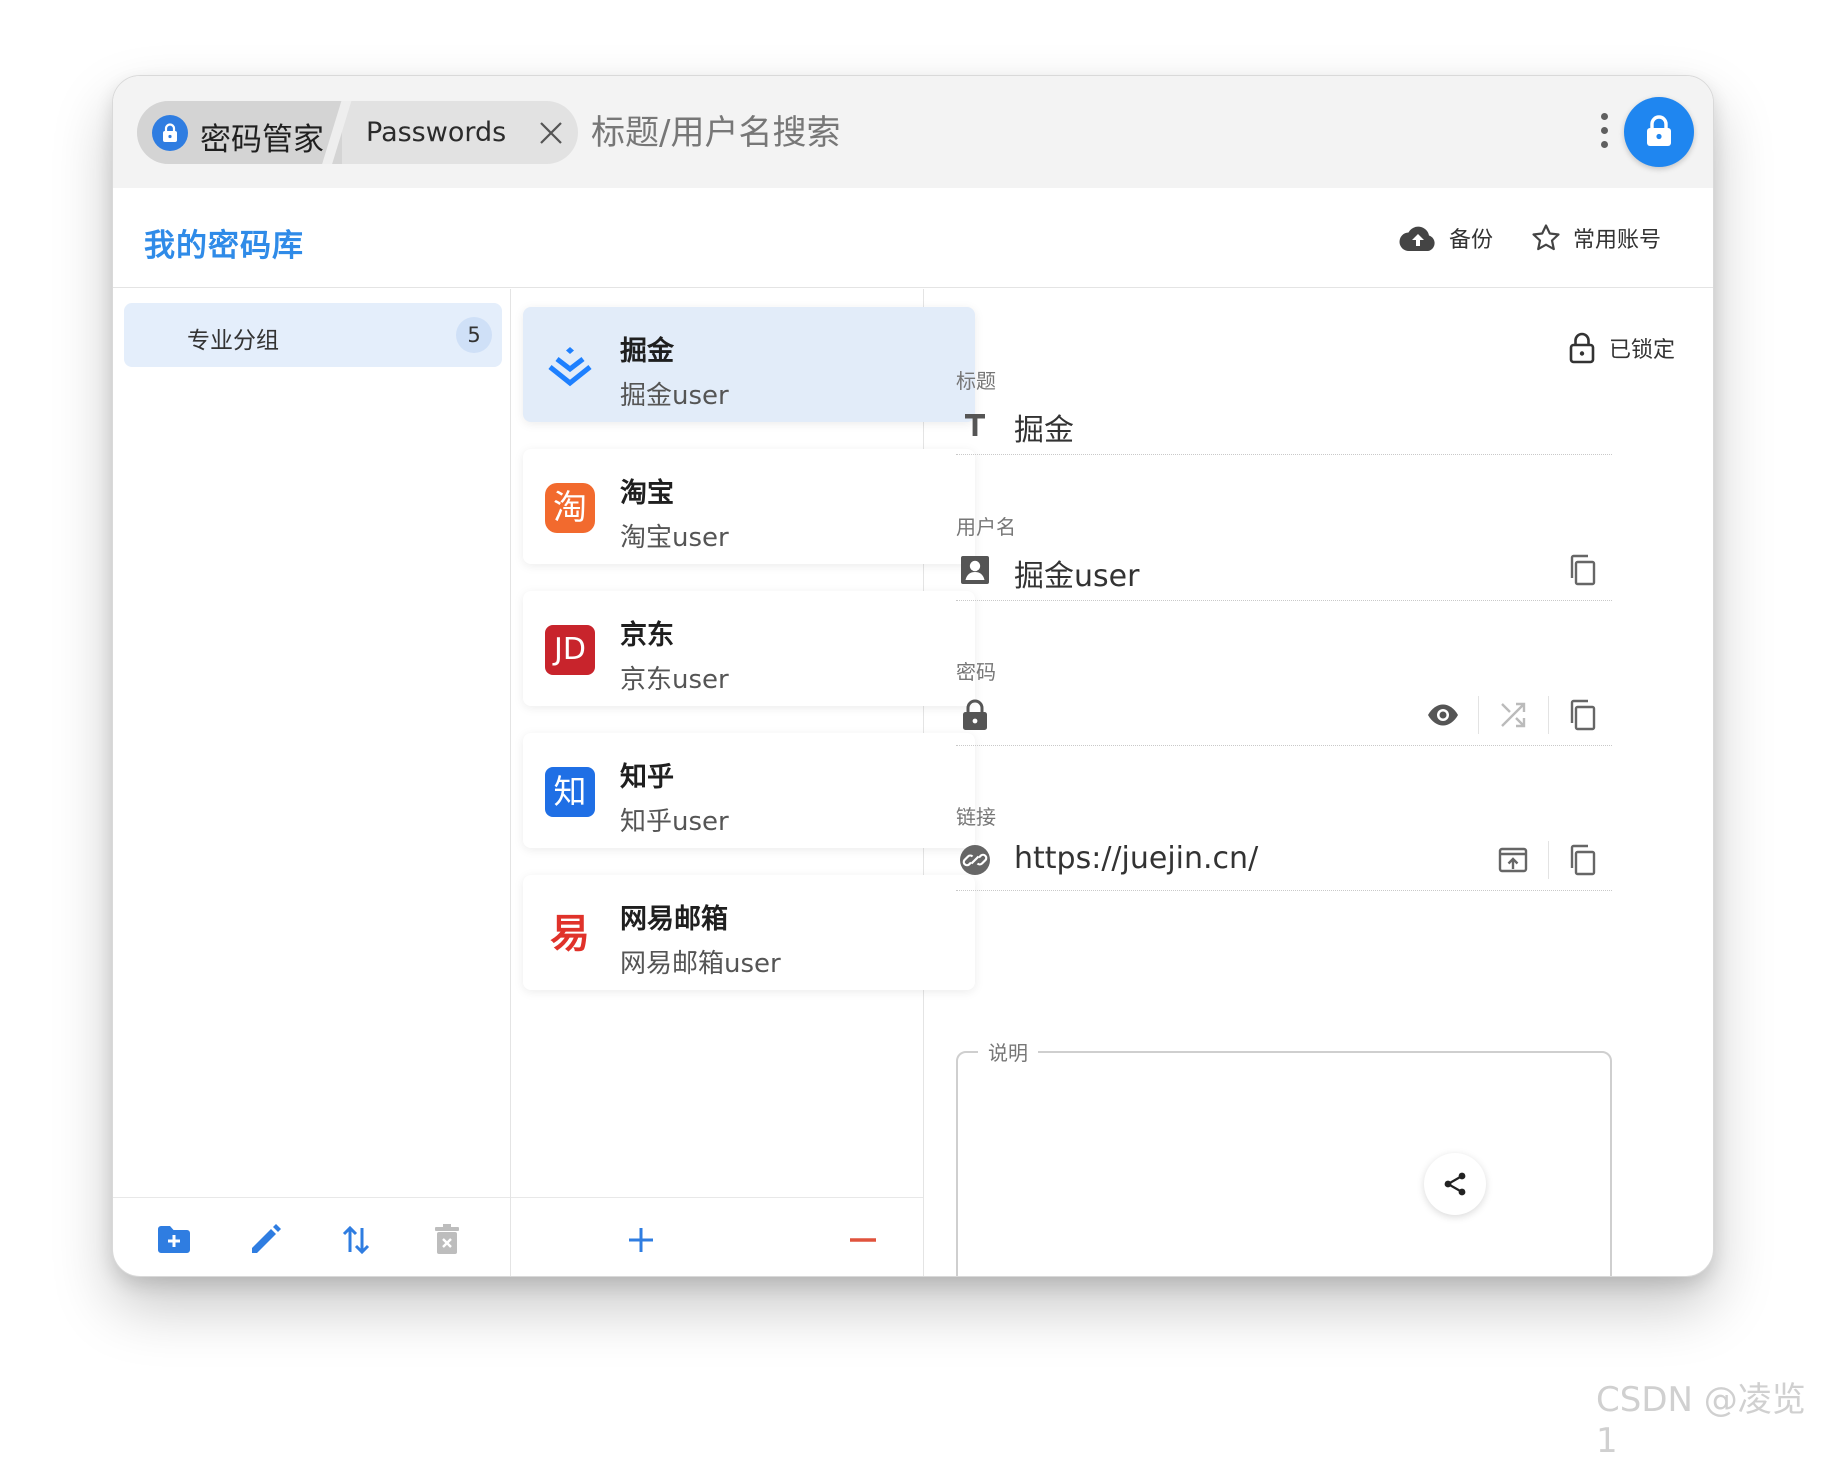  I want to click on entry-title: 淘宝, so click(647, 493).